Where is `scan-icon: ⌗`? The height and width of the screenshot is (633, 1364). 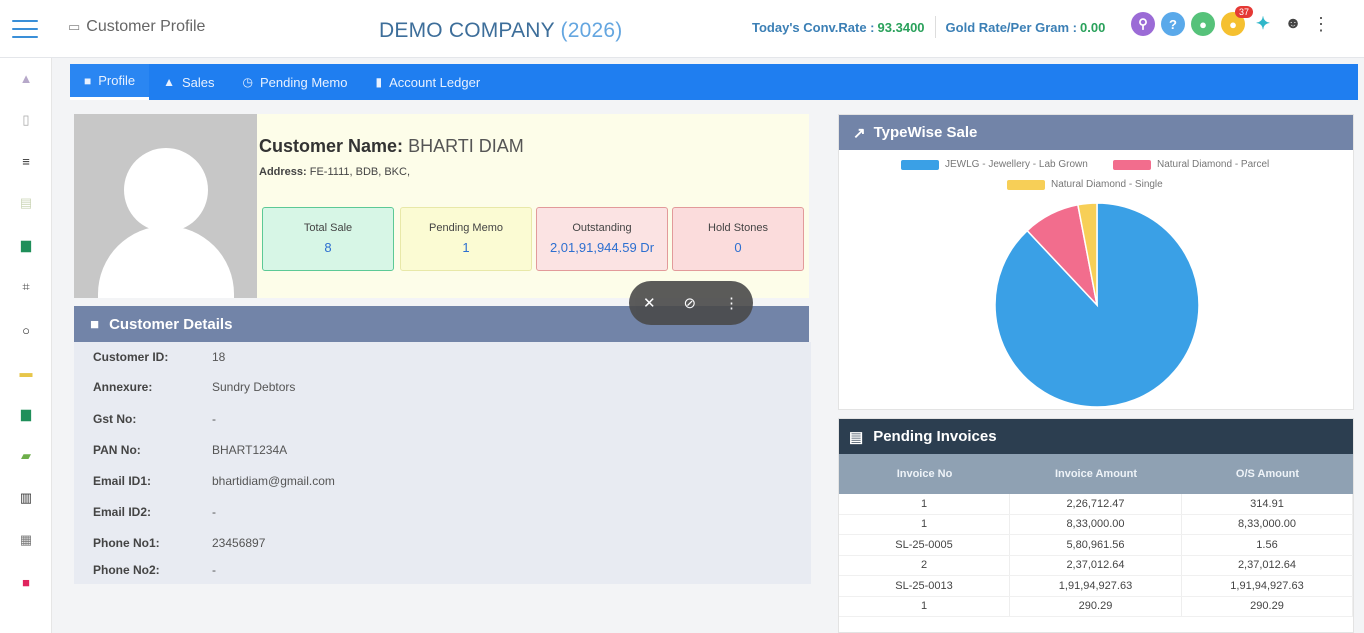 scan-icon: ⌗ is located at coordinates (26, 287).